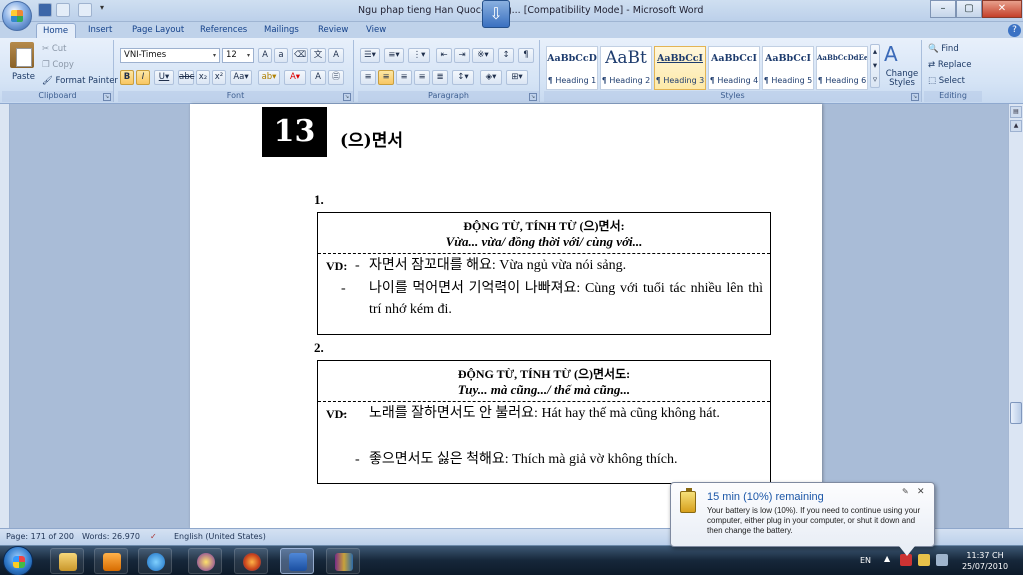 The height and width of the screenshot is (575, 1023). I want to click on tab-home: Home, so click(56, 30).